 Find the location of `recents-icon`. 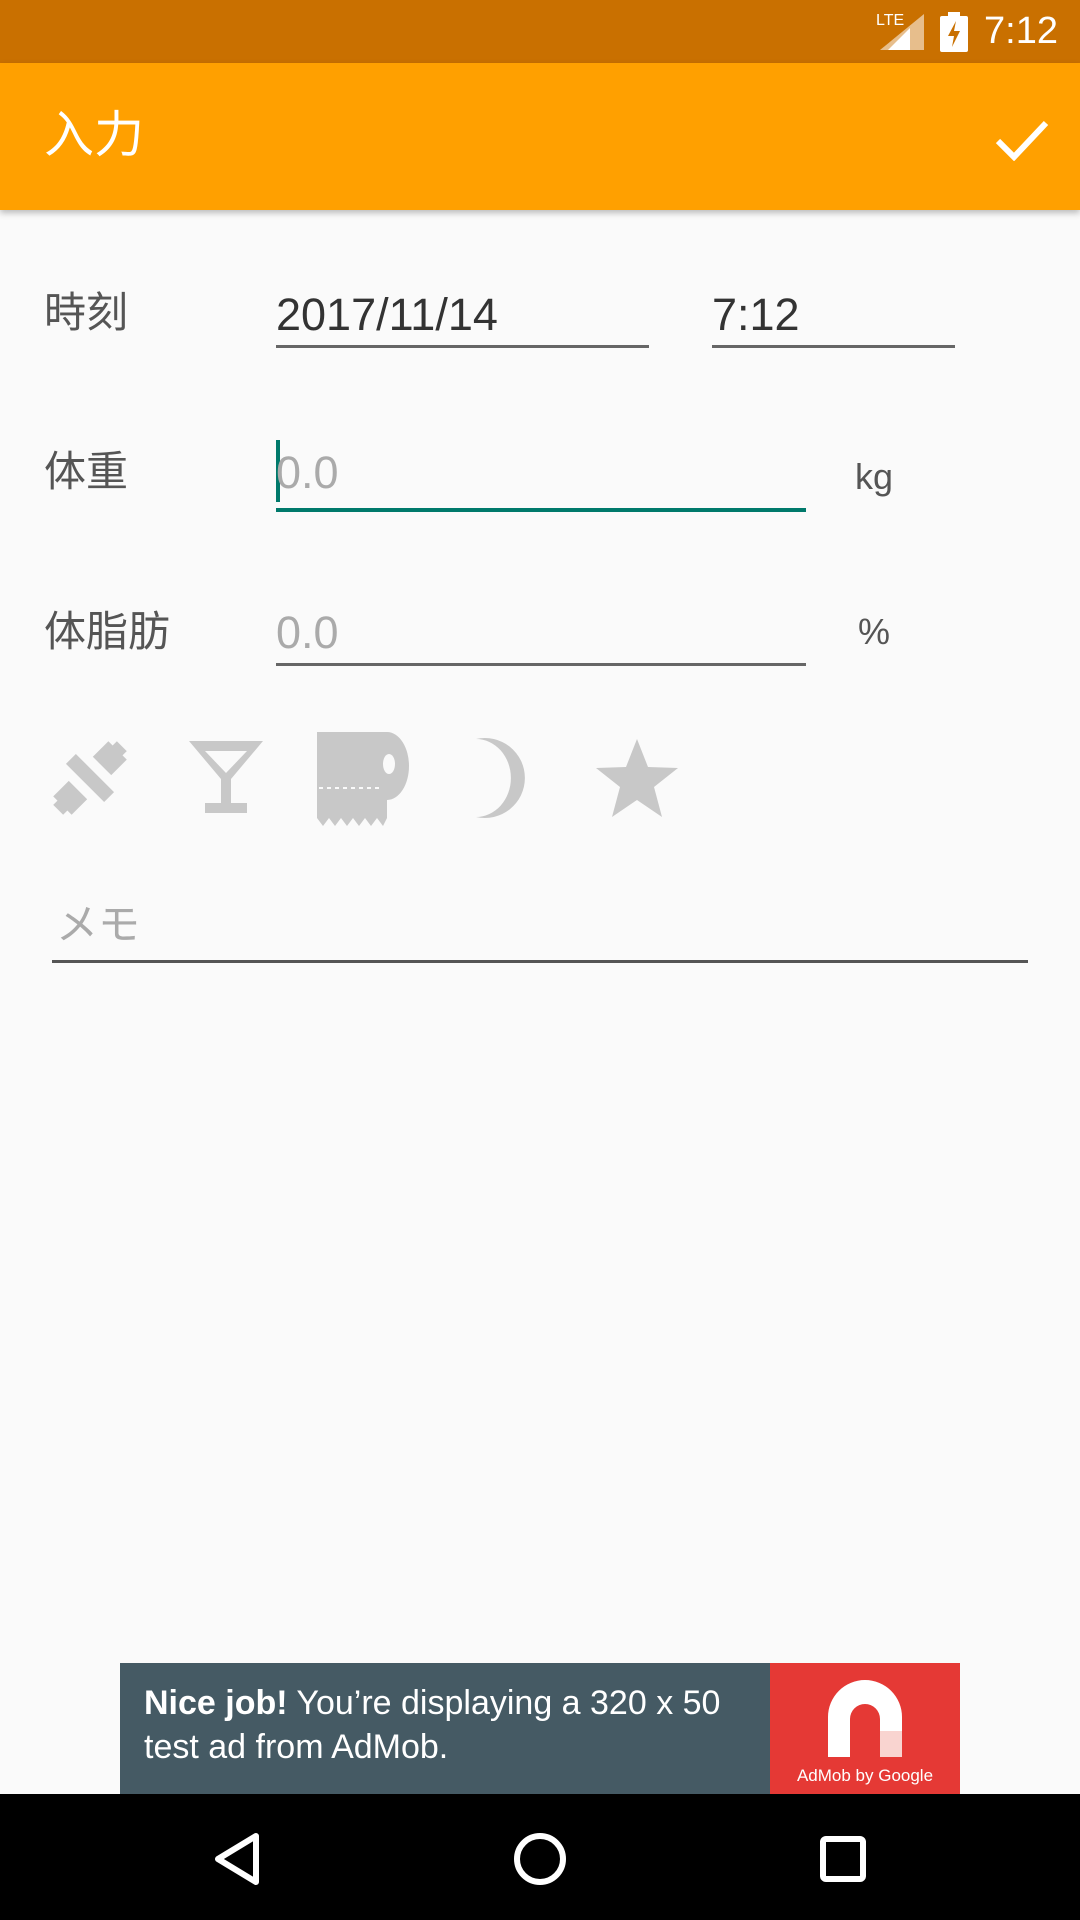

recents-icon is located at coordinates (843, 1859).